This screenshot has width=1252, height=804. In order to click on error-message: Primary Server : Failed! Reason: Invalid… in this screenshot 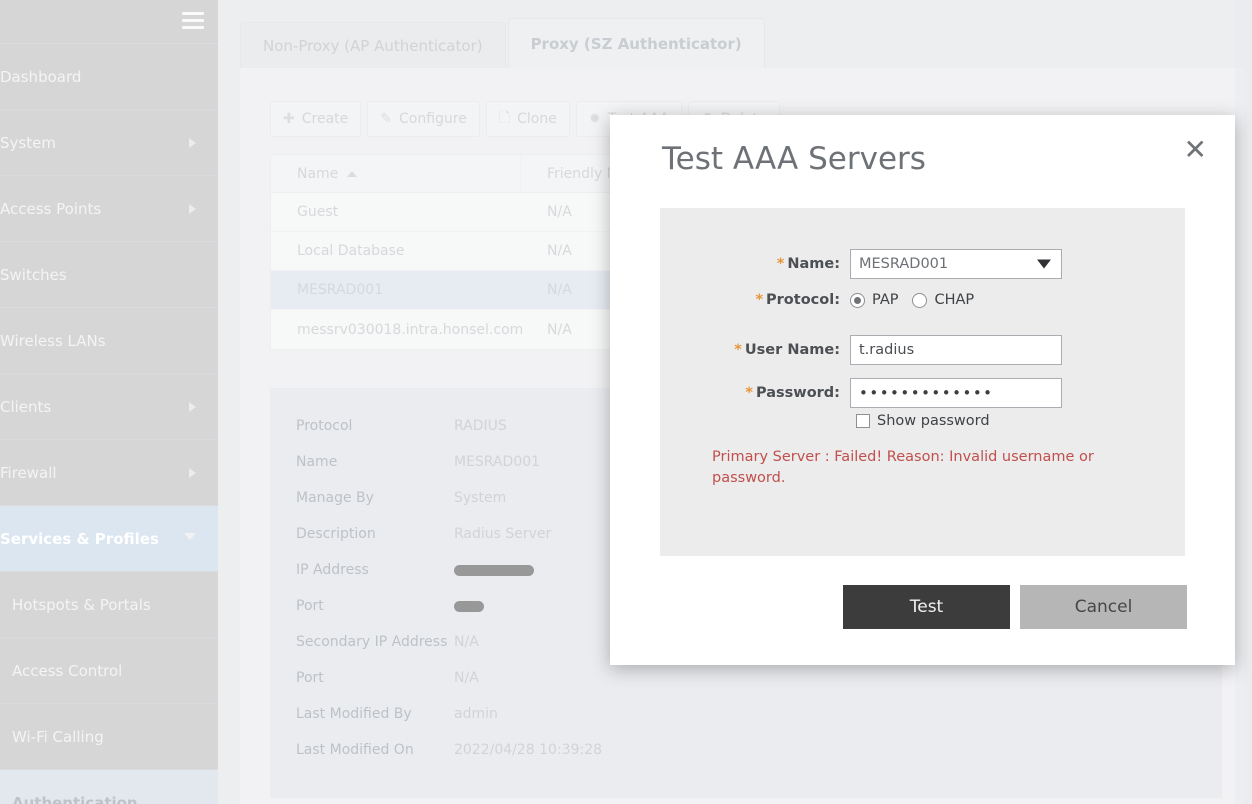, I will do `click(903, 467)`.